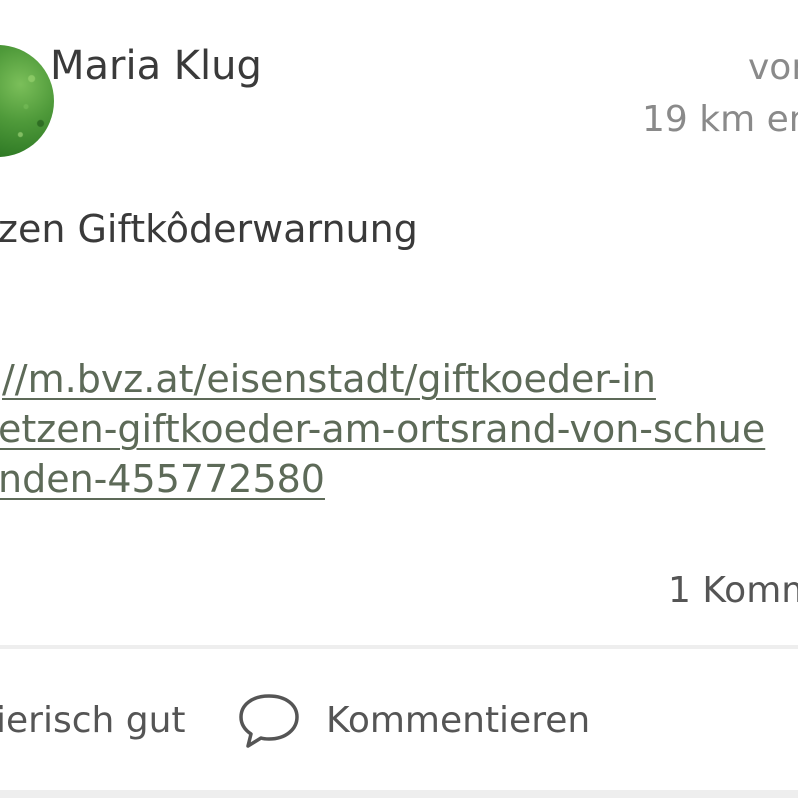 The height and width of the screenshot is (798, 798). Describe the element at coordinates (399, 794) in the screenshot. I see `bottom-divider` at that location.